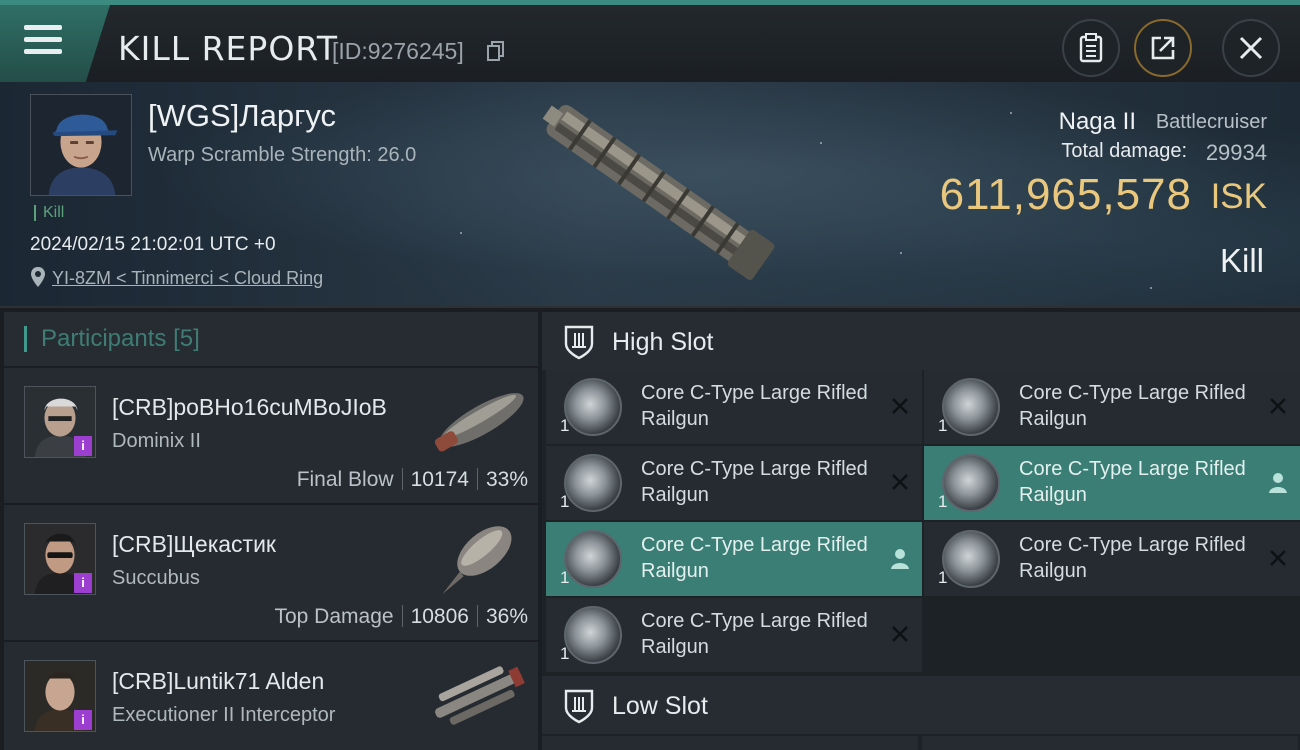 The width and height of the screenshot is (1300, 750). Describe the element at coordinates (104, 338) in the screenshot. I see `participants-title-text: Participants` at that location.